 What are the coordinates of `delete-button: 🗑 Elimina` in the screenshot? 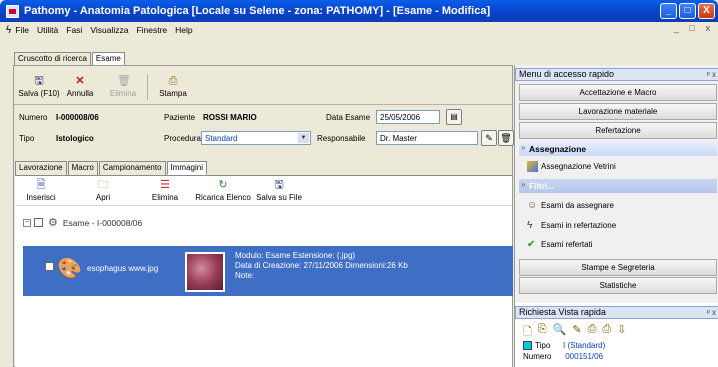 It's located at (123, 87).